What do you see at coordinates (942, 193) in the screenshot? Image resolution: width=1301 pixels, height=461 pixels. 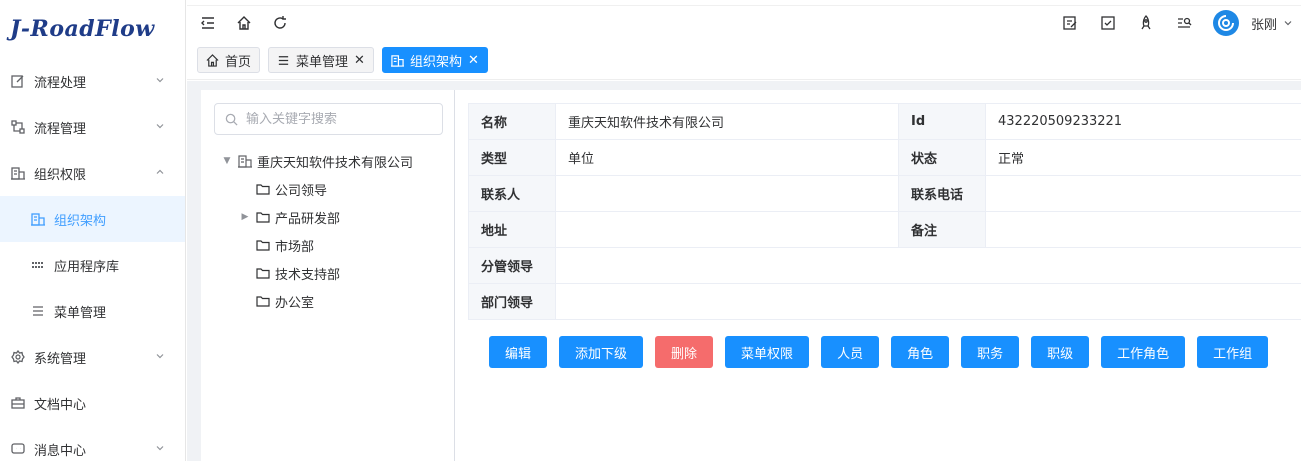 I see `field-label: 联系电话` at bounding box center [942, 193].